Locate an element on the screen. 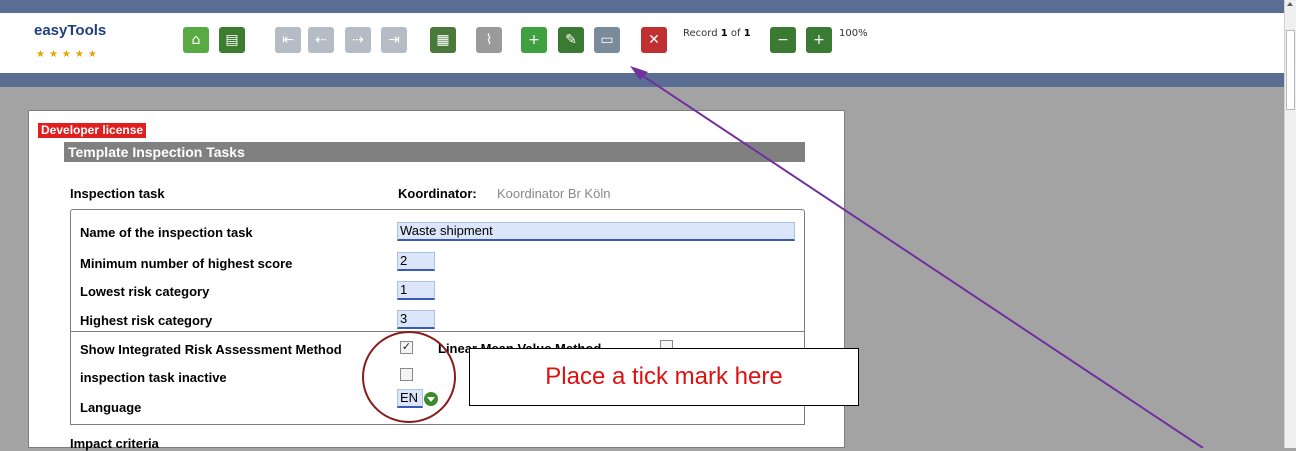  language-select: EN is located at coordinates (410, 398).